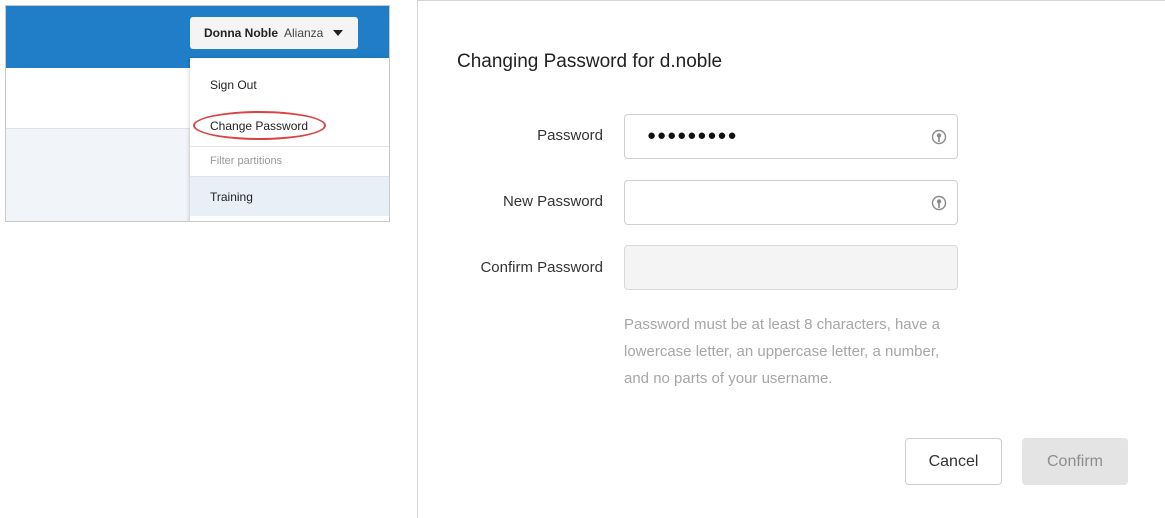 The image size is (1165, 518). I want to click on confirm-password-label: Confirm Password, so click(541, 267).